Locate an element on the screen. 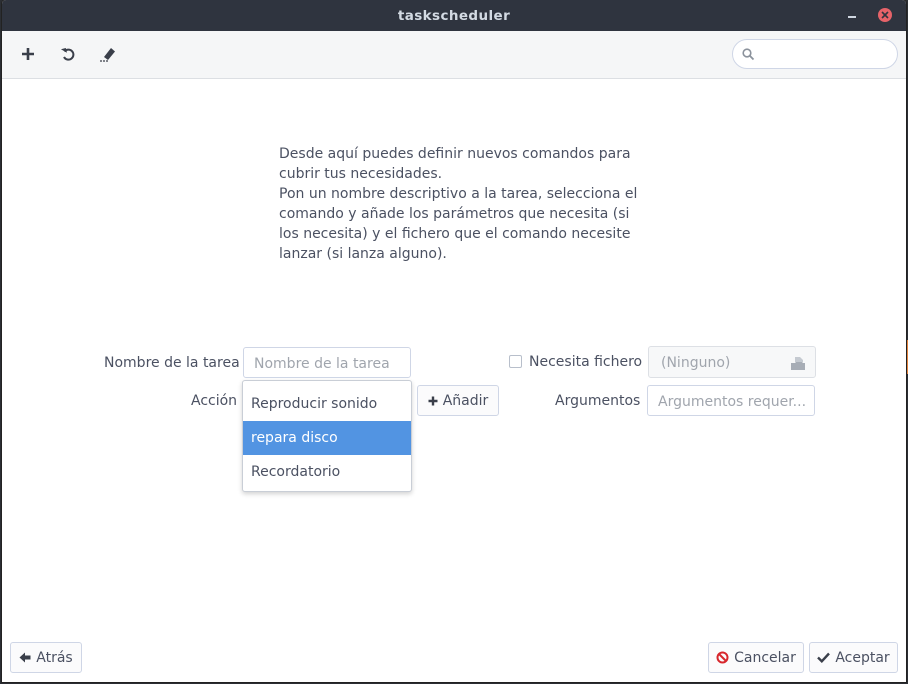 This screenshot has height=684, width=908. close-button is located at coordinates (885, 15).